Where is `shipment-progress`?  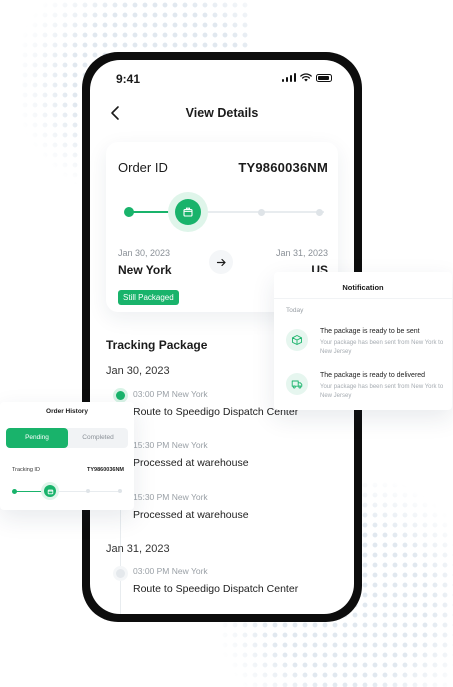 shipment-progress is located at coordinates (223, 212).